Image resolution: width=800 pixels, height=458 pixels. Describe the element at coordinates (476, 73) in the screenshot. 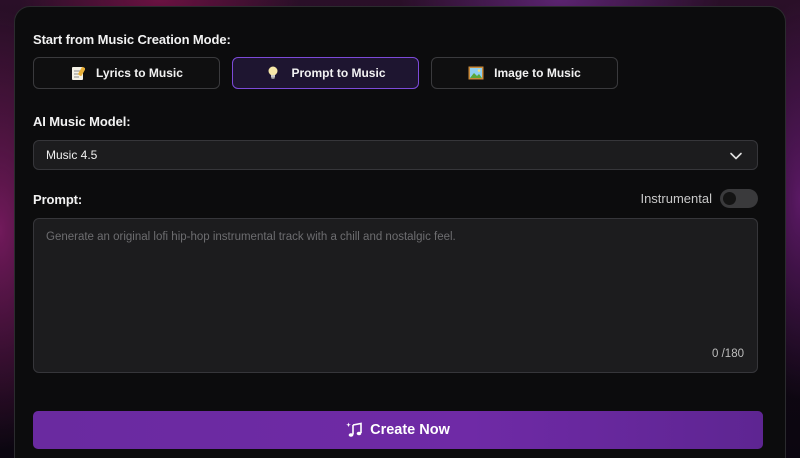

I see `framed-picture-icon` at that location.